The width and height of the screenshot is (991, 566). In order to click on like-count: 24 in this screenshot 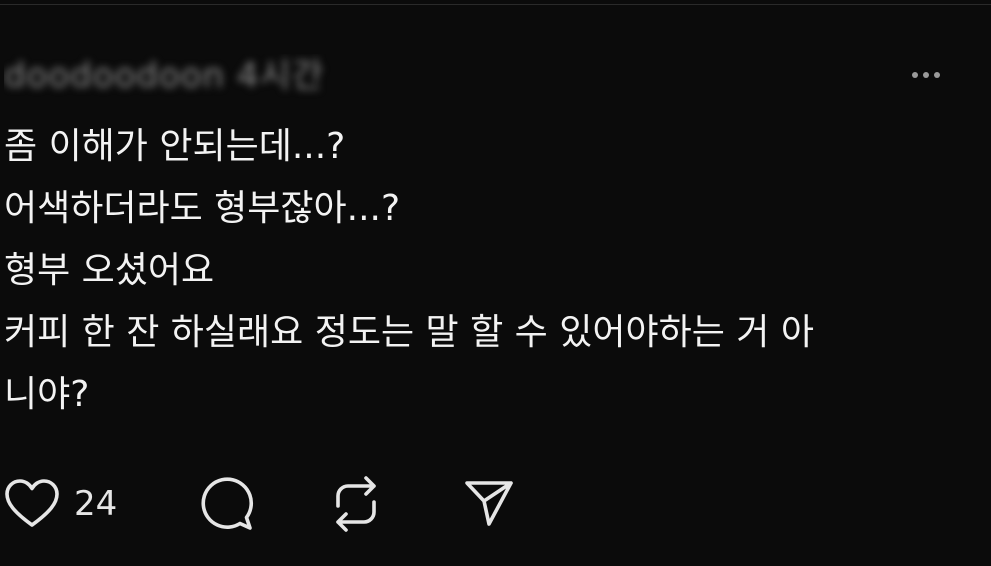, I will do `click(96, 504)`.